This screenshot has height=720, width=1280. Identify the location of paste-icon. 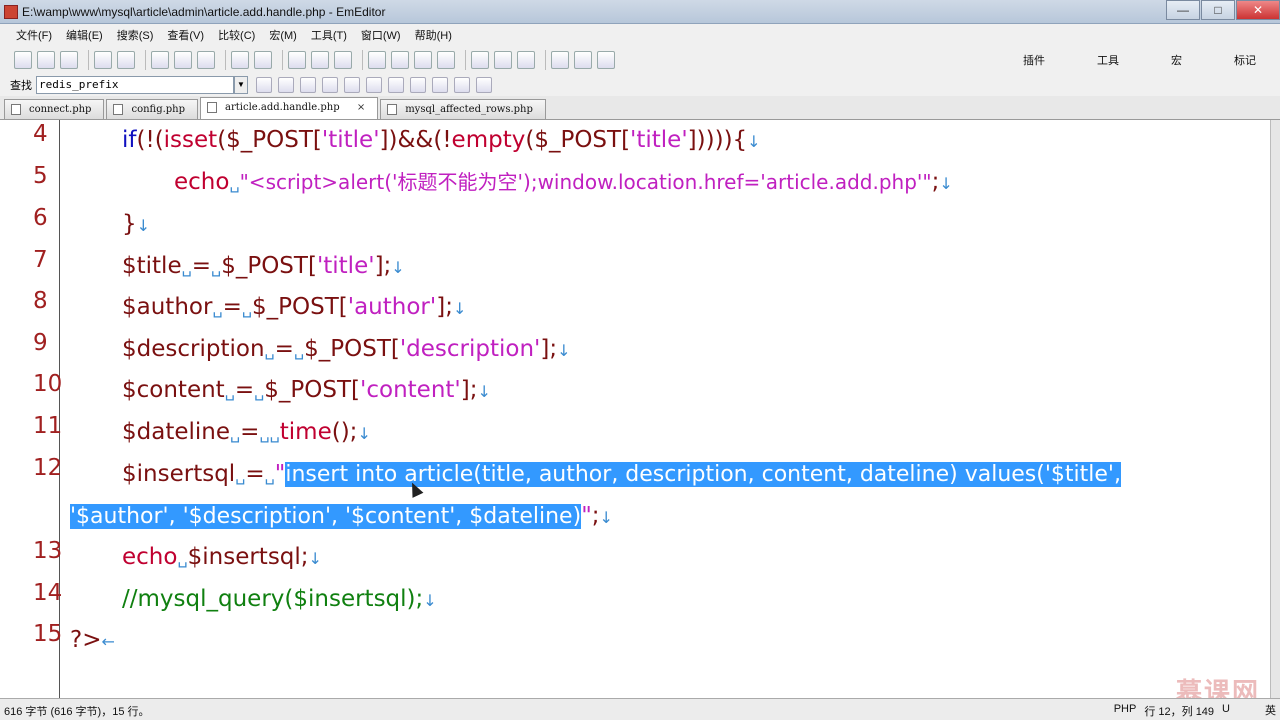
(206, 60).